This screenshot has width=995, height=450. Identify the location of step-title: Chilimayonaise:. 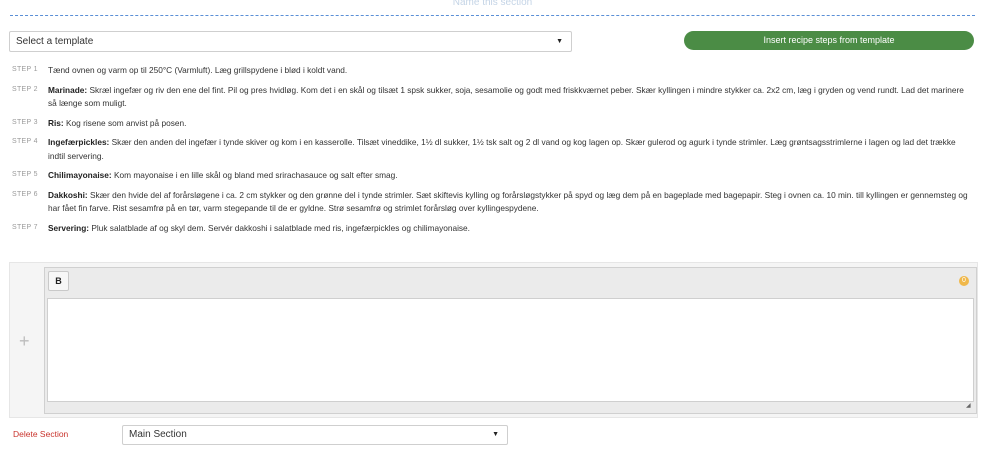
(80, 175).